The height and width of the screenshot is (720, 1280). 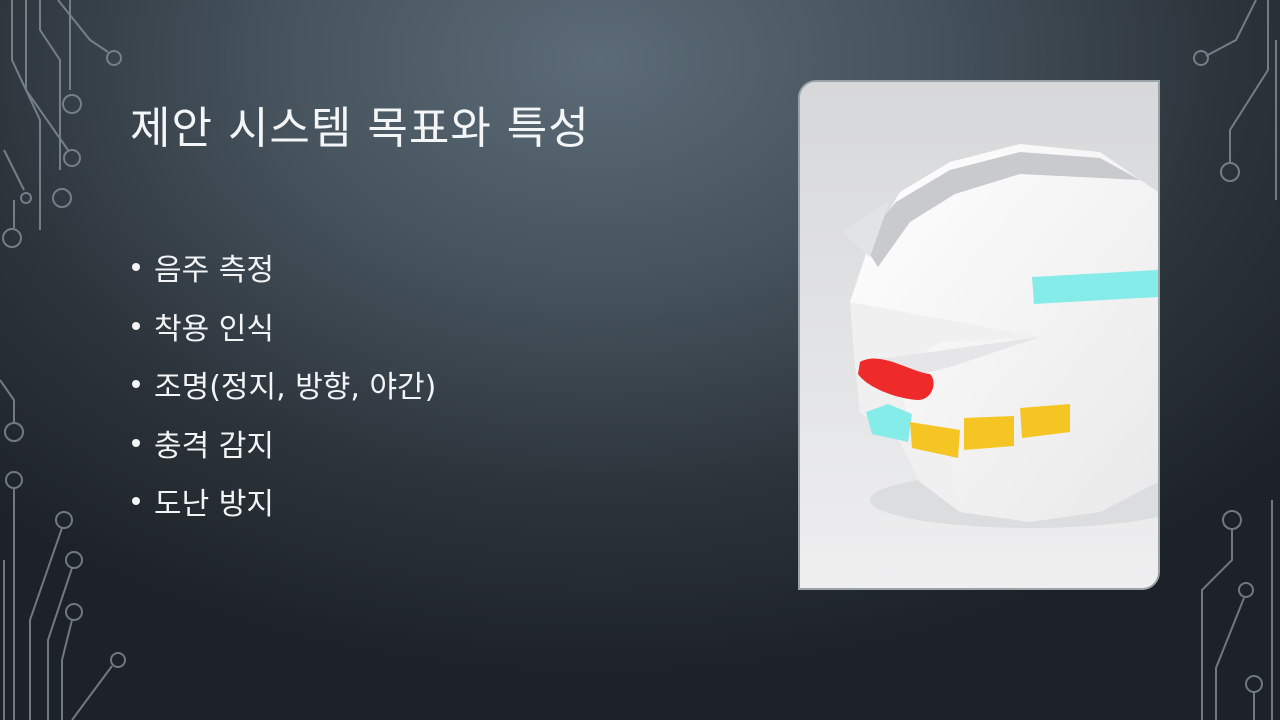 I want to click on bullet-text: 조명(정지, 방향, 야간), so click(x=295, y=388).